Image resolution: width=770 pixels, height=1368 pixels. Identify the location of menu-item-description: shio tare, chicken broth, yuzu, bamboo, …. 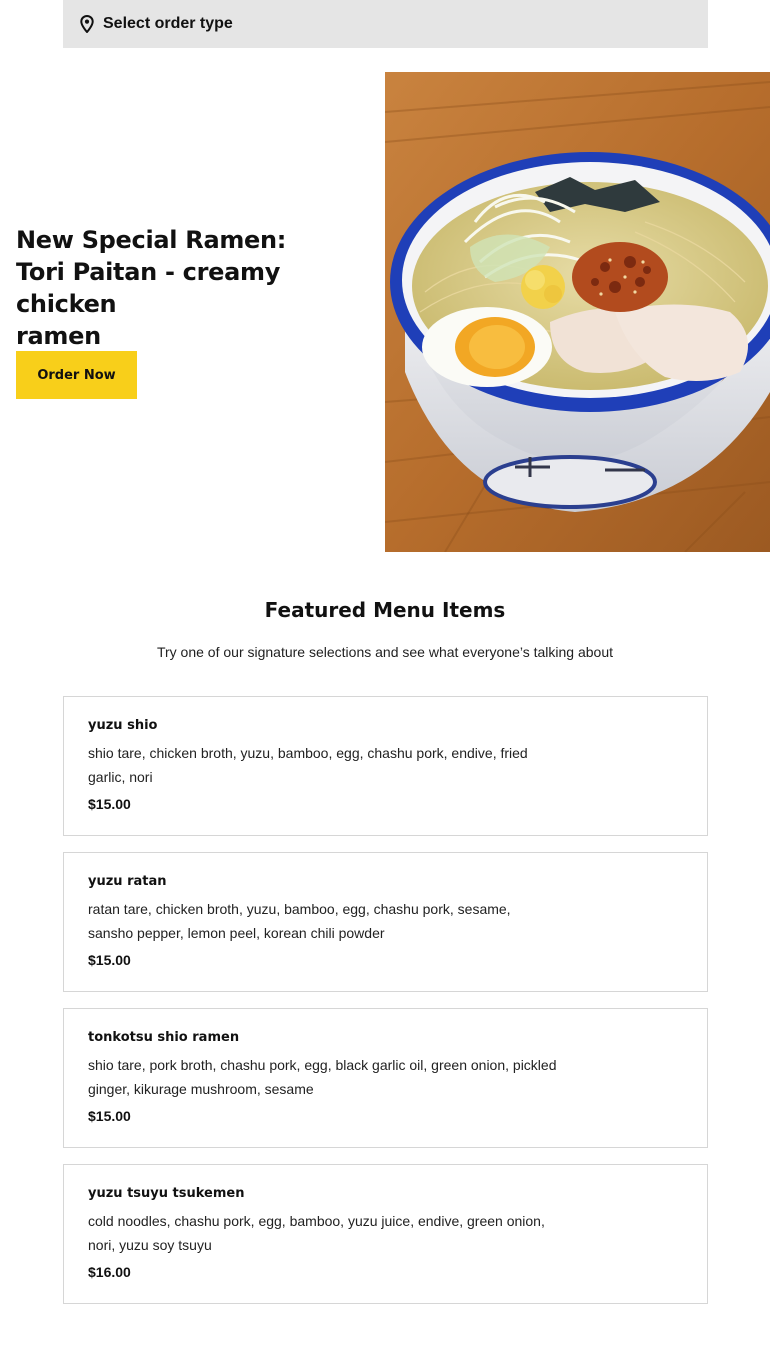
(308, 765).